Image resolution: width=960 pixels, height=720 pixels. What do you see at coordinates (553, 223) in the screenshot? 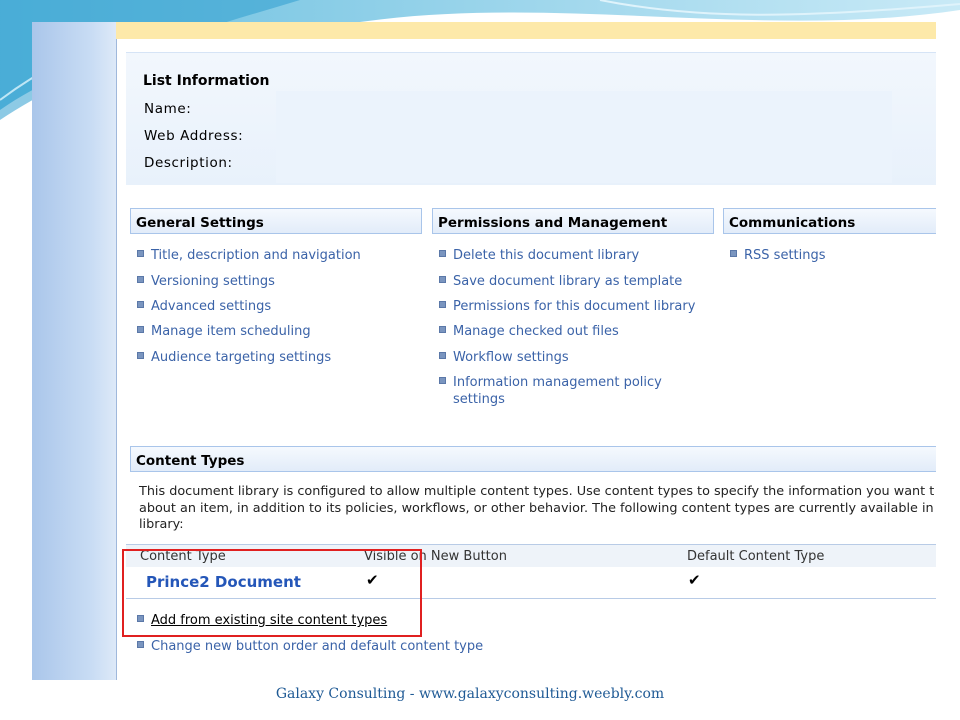
I see `permissions-management-title: Permissions and Management` at bounding box center [553, 223].